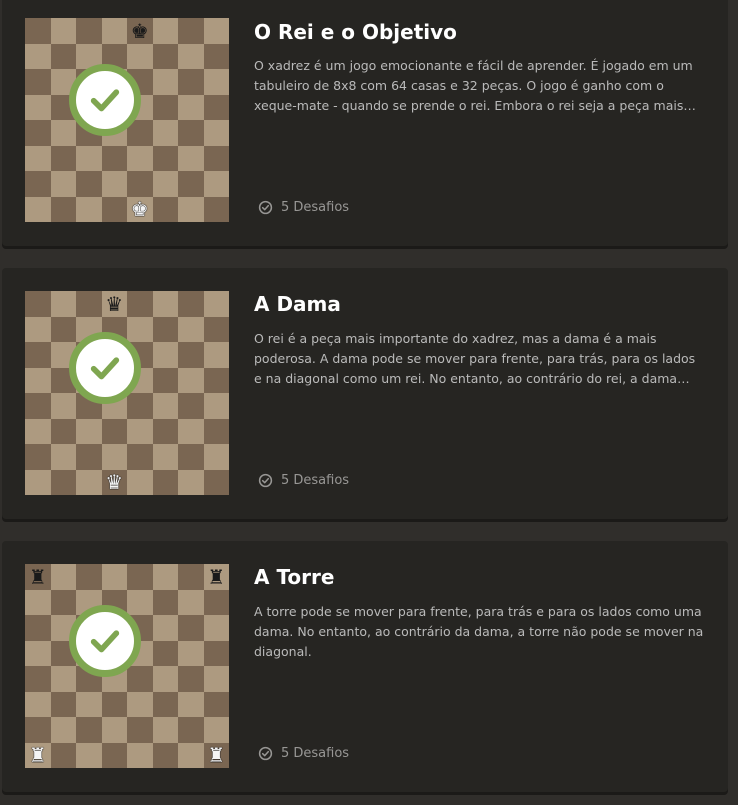 This screenshot has height=805, width=738. Describe the element at coordinates (114, 704) in the screenshot. I see `board-square-d3` at that location.